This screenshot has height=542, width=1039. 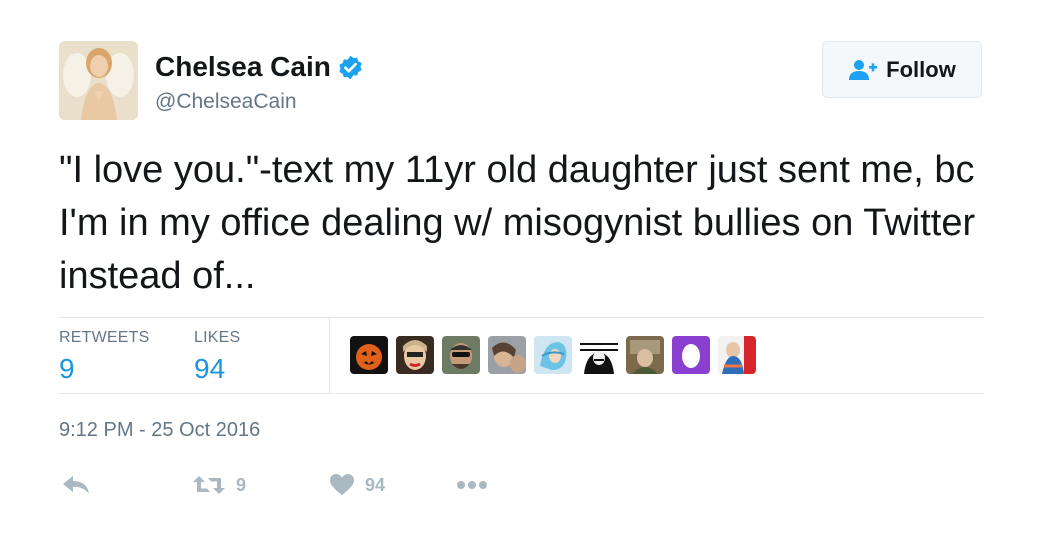 I want to click on liker-avatars, so click(x=557, y=355).